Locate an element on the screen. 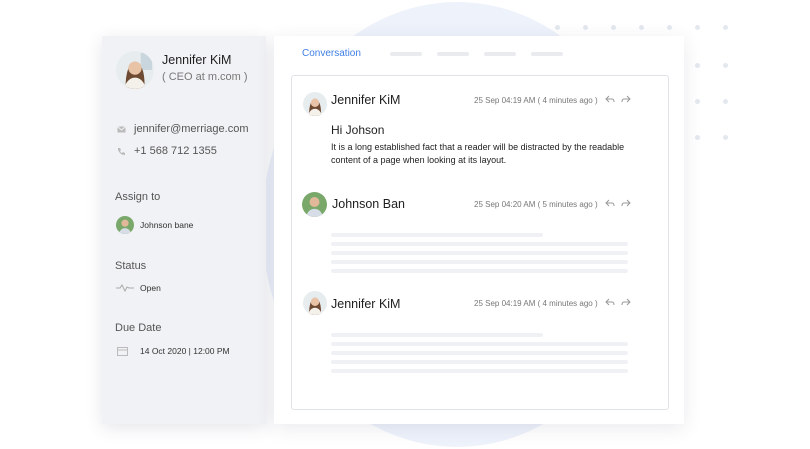  due-date-label: Due Date is located at coordinates (138, 328).